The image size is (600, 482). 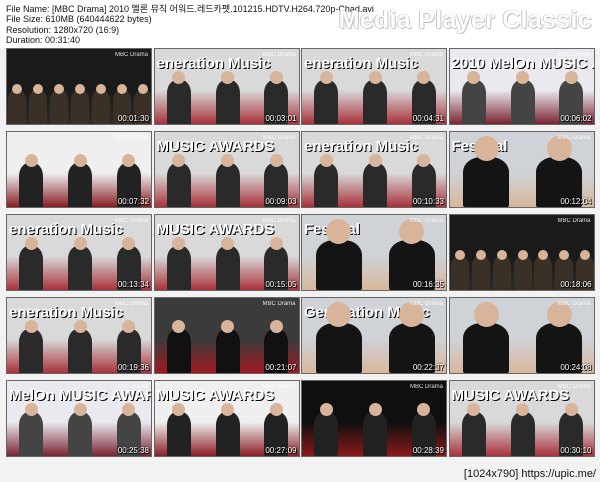 What do you see at coordinates (79, 252) in the screenshot?
I see `video-thumbnail: eneration Music MBC Drama 00:13:34` at bounding box center [79, 252].